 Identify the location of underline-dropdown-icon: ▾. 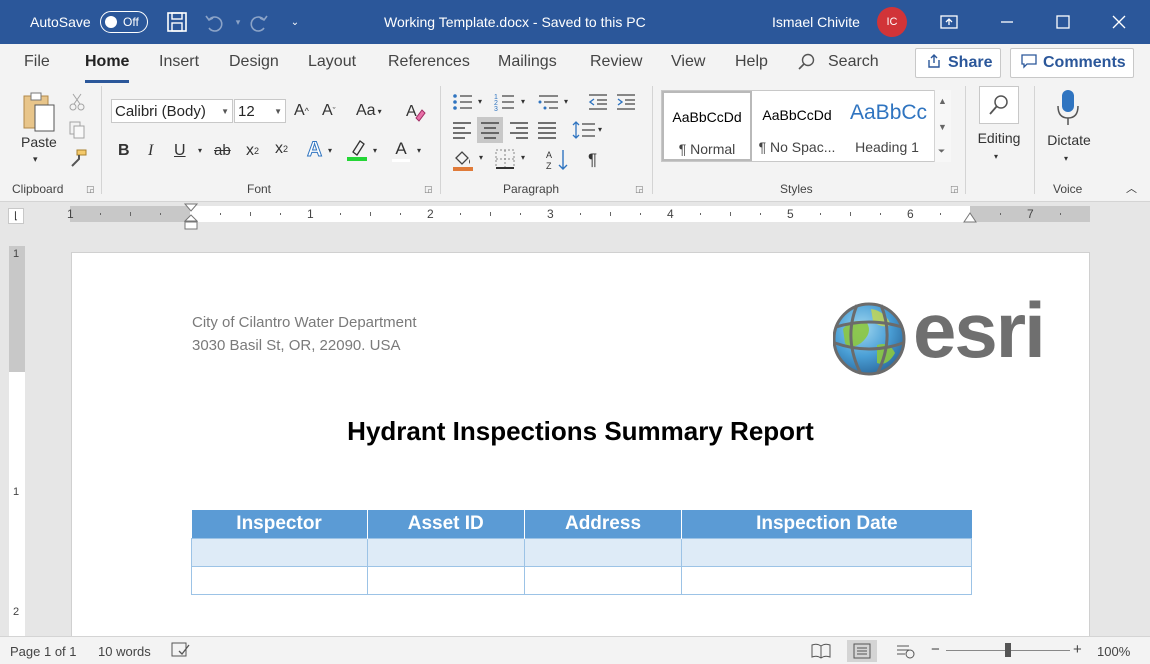
(200, 150).